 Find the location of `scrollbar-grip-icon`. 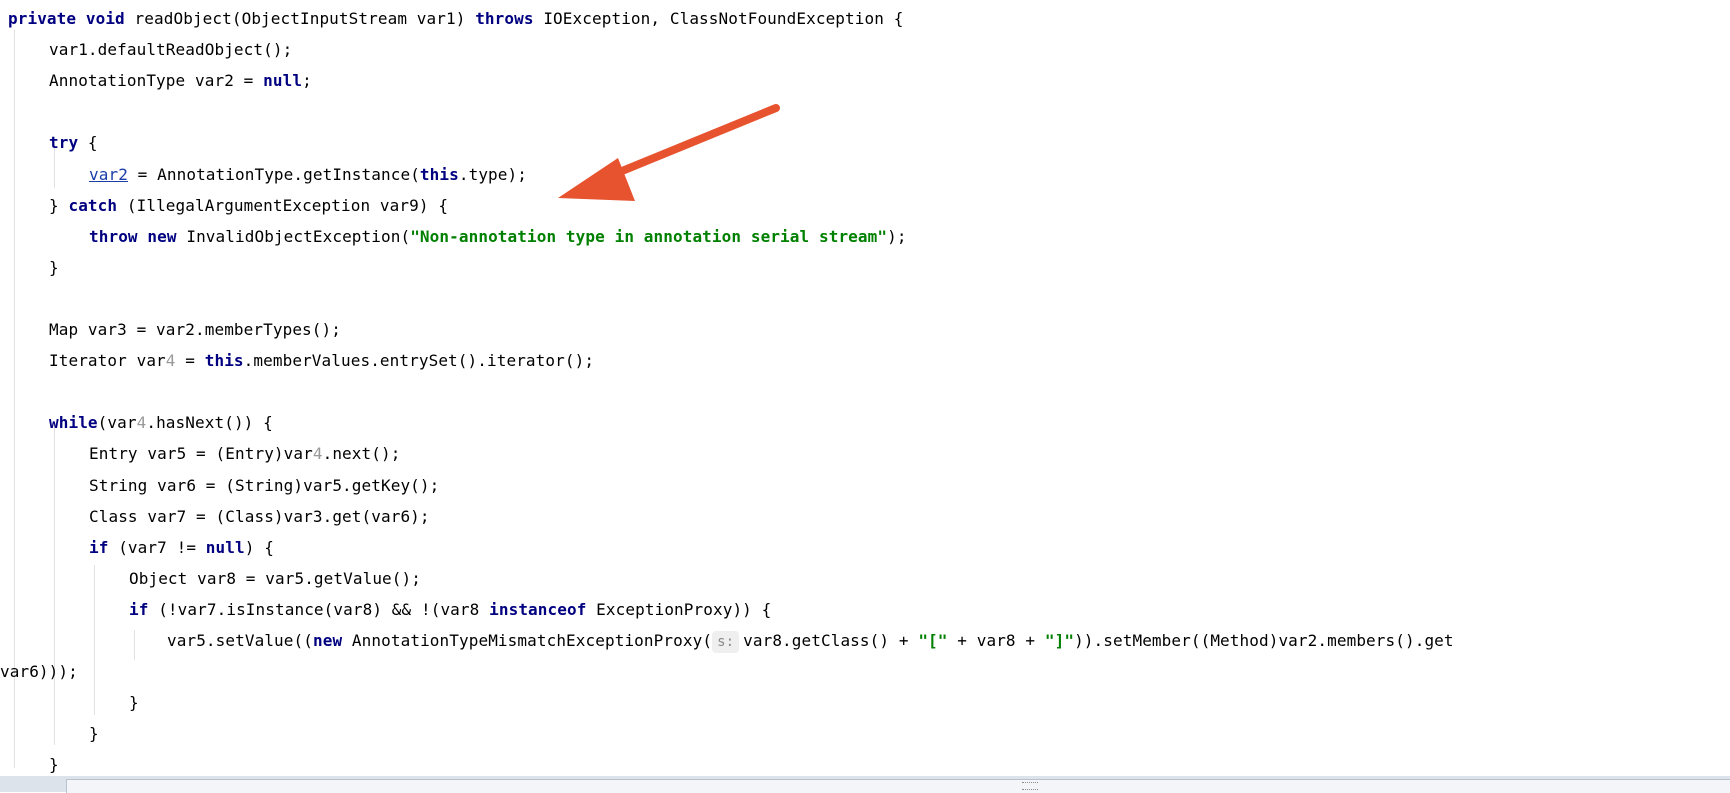

scrollbar-grip-icon is located at coordinates (1030, 786).